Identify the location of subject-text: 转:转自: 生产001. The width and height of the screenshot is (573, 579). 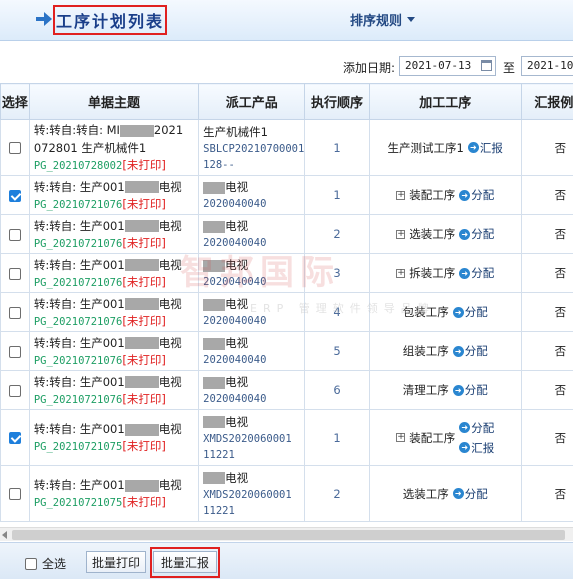
(79, 485).